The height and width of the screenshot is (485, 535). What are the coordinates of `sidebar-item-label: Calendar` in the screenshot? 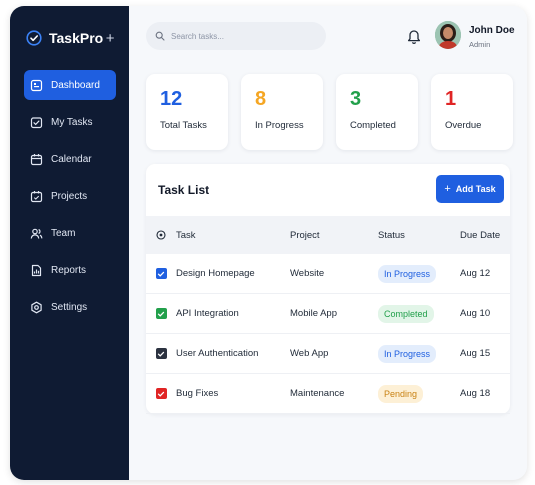 It's located at (71, 159).